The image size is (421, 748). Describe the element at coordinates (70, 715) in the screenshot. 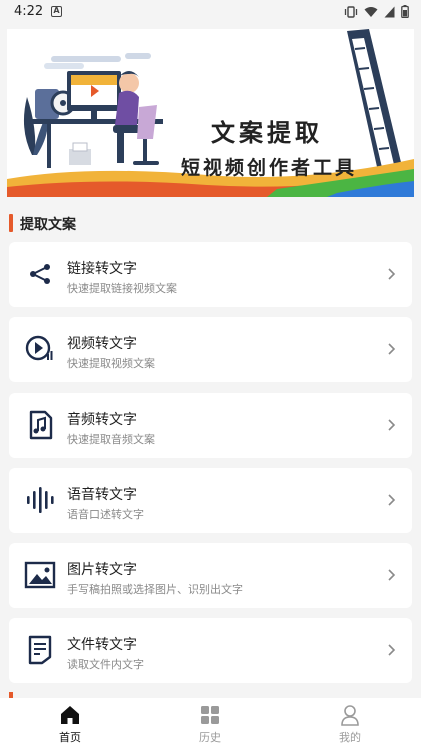

I see `home-icon` at that location.